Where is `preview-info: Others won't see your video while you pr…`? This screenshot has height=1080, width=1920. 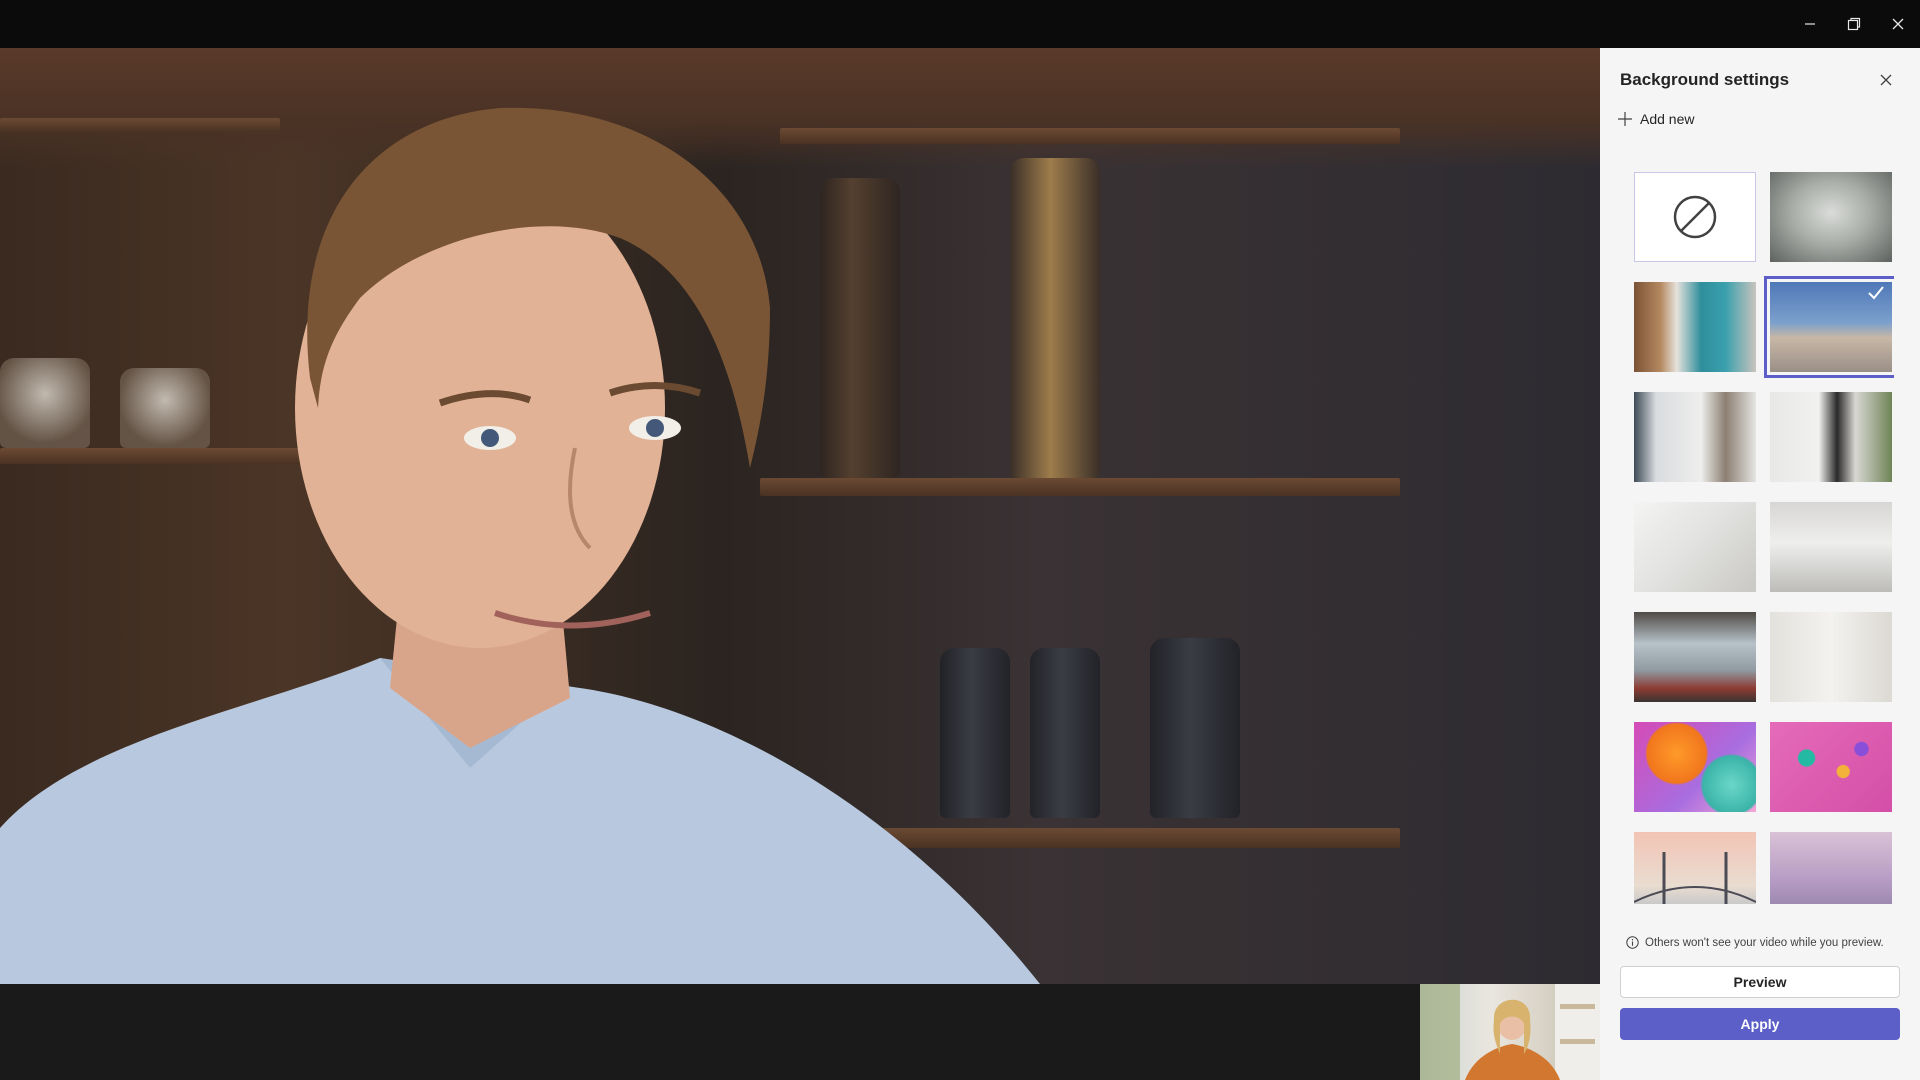 preview-info: Others won't see your video while you pr… is located at coordinates (1755, 942).